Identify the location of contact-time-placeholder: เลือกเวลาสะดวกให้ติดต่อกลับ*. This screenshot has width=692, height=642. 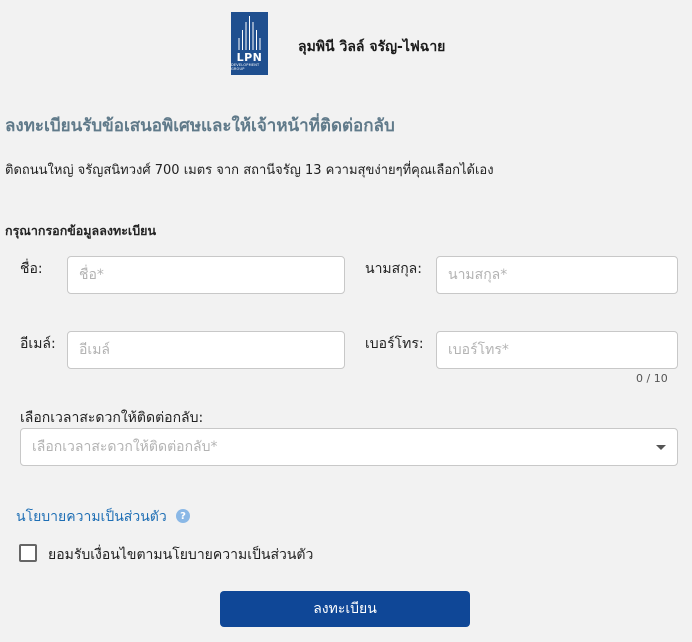
(125, 447).